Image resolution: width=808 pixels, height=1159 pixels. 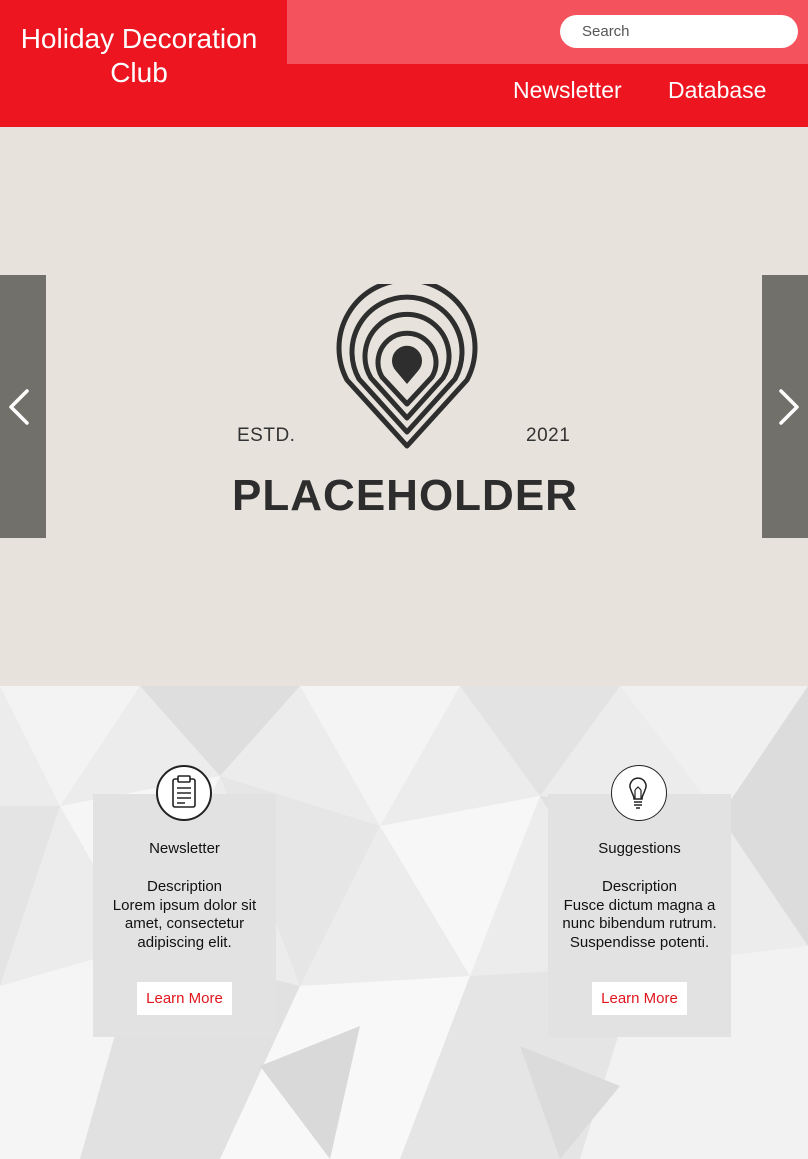 I want to click on placeholder-logo: ESTD. 2021 PLACEHOLDER, so click(x=405, y=402).